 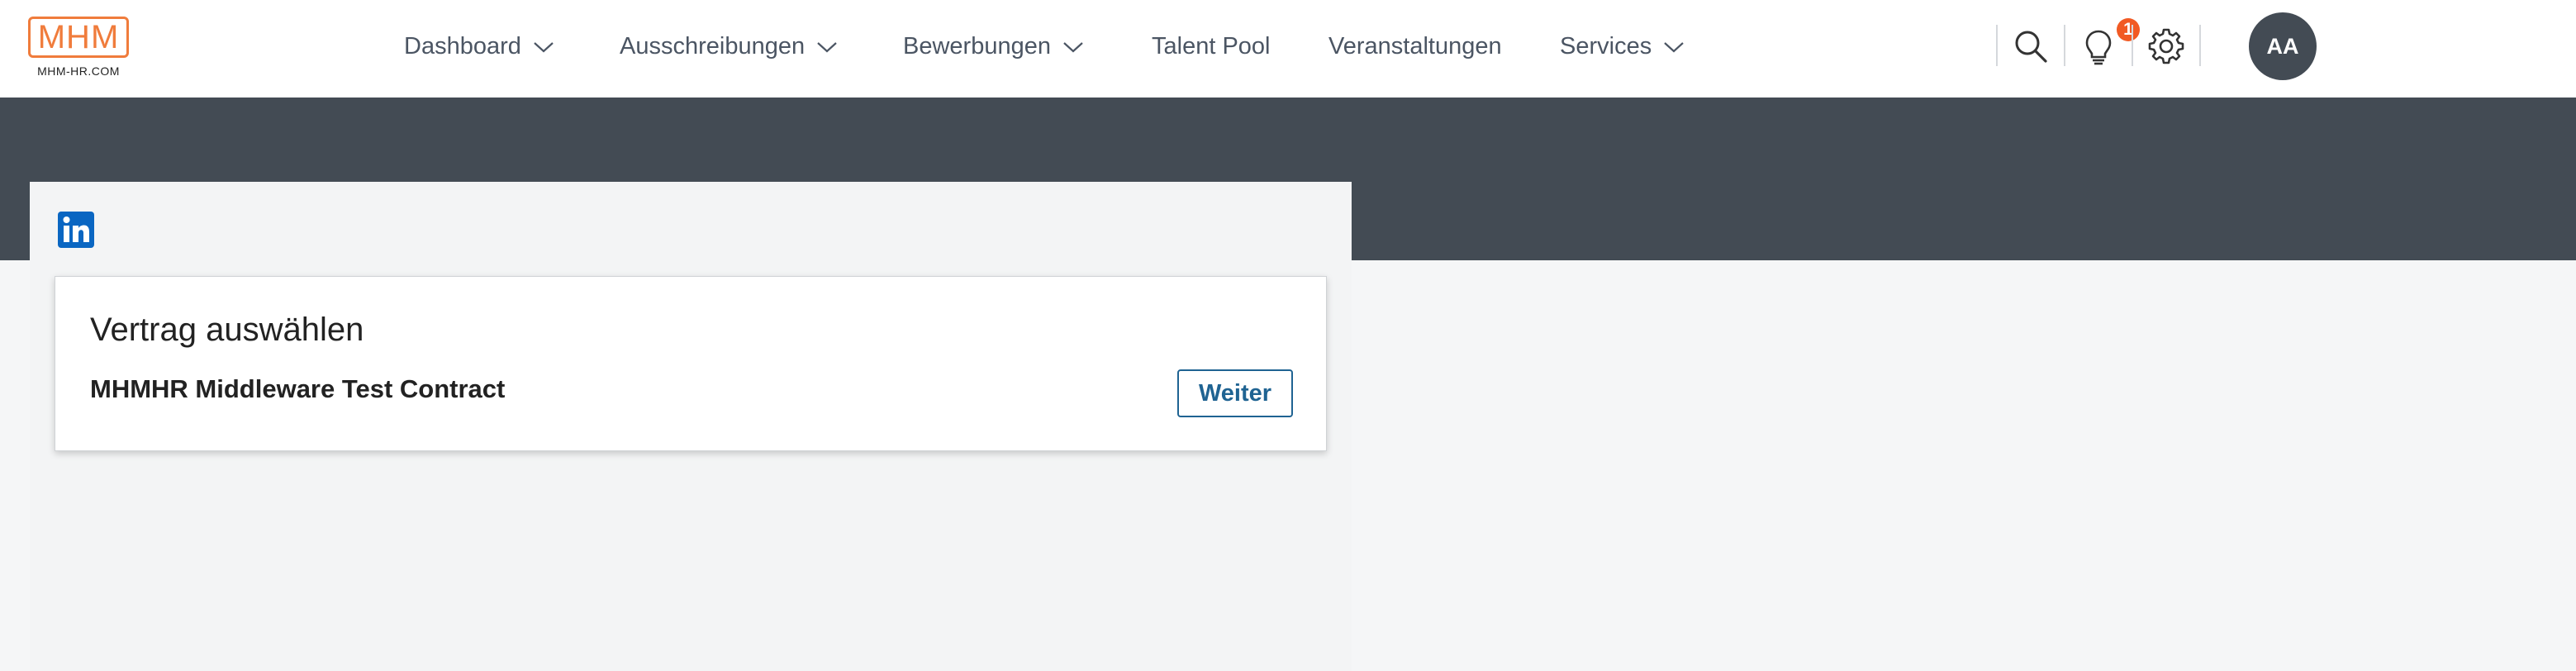 I want to click on lightbulb-icon, so click(x=2098, y=47).